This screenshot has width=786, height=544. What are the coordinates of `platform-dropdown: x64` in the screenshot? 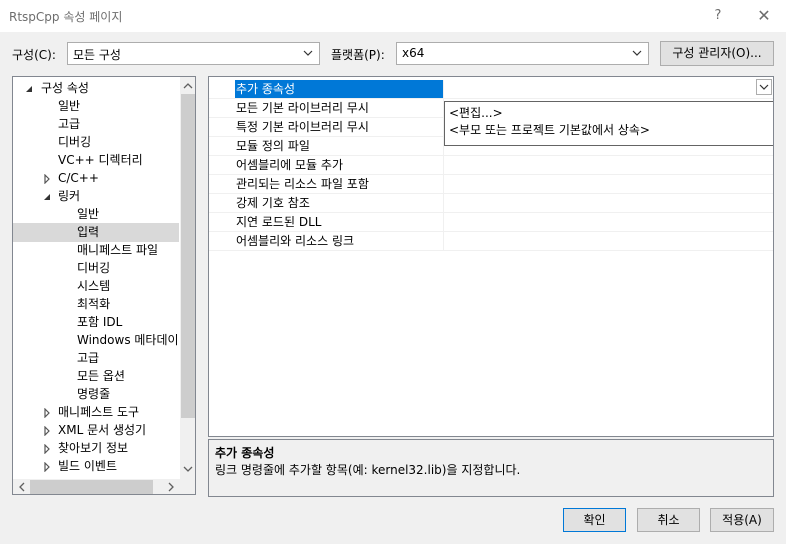 It's located at (522, 53).